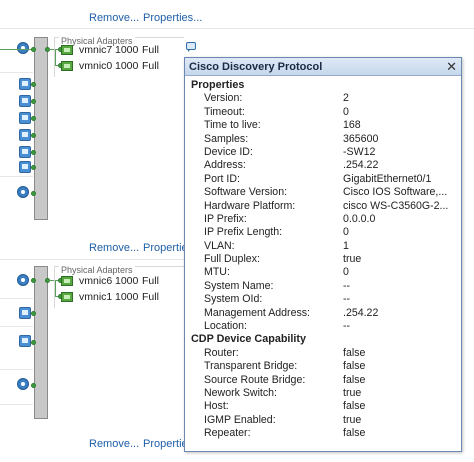 Image resolution: width=474 pixels, height=462 pixels. I want to click on nic-name: vmnic6, so click(96, 281).